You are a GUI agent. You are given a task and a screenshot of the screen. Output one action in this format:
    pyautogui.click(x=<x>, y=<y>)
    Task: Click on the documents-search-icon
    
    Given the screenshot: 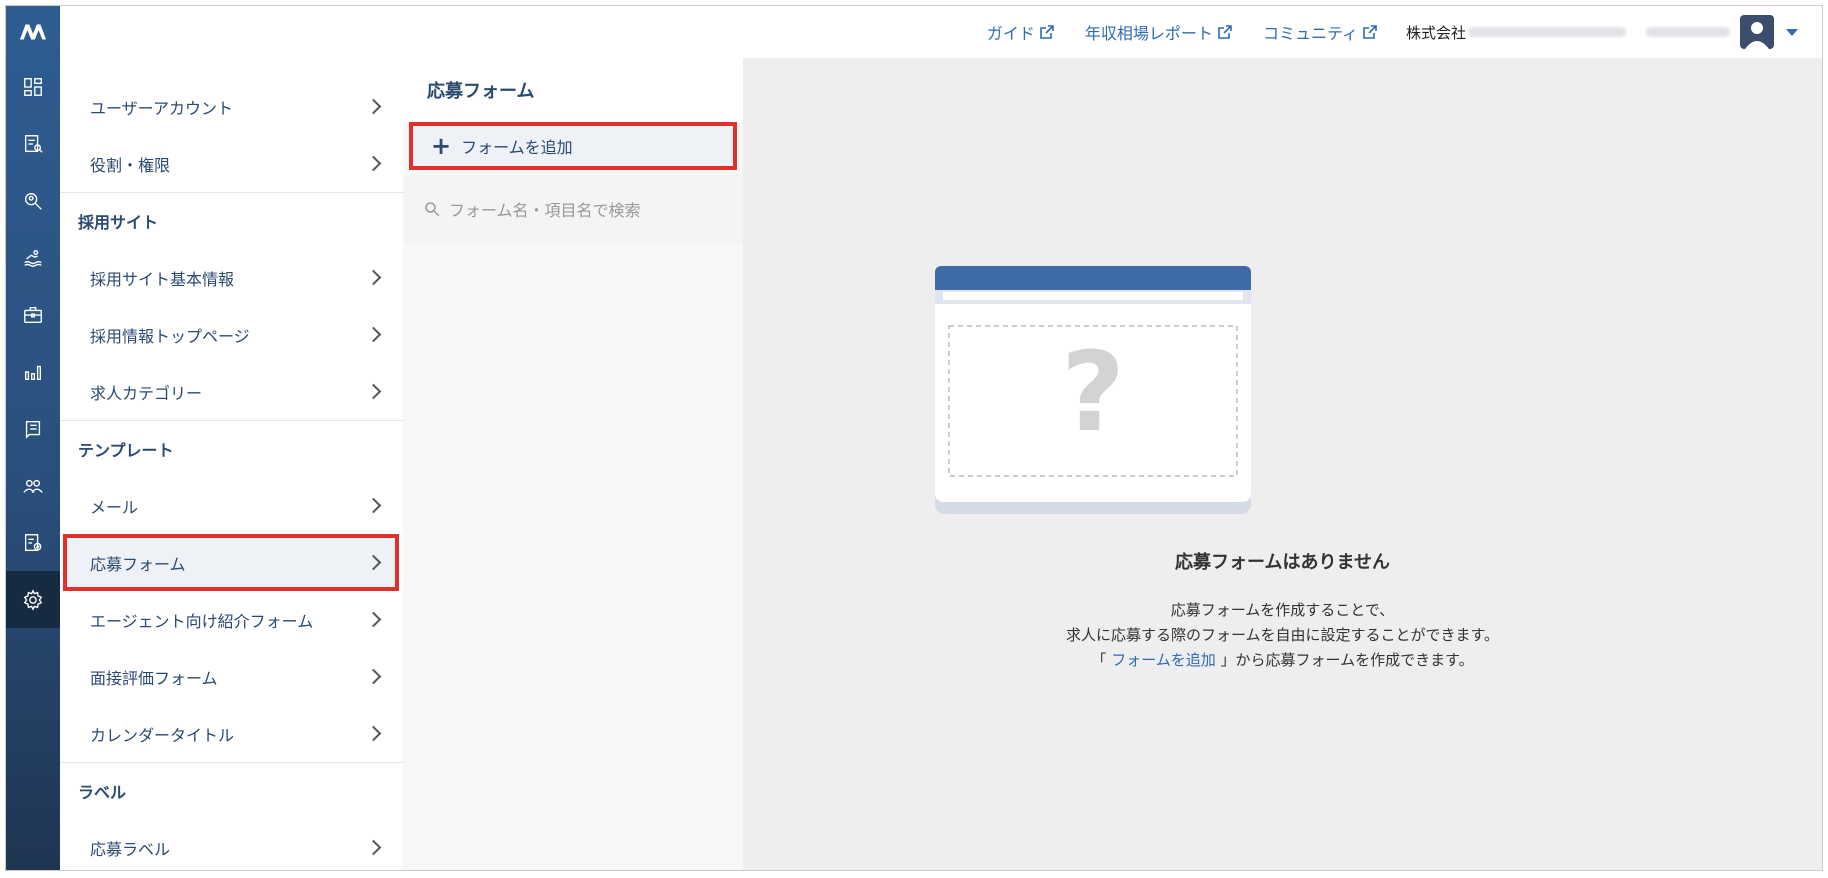 What is the action you would take?
    pyautogui.click(x=33, y=143)
    